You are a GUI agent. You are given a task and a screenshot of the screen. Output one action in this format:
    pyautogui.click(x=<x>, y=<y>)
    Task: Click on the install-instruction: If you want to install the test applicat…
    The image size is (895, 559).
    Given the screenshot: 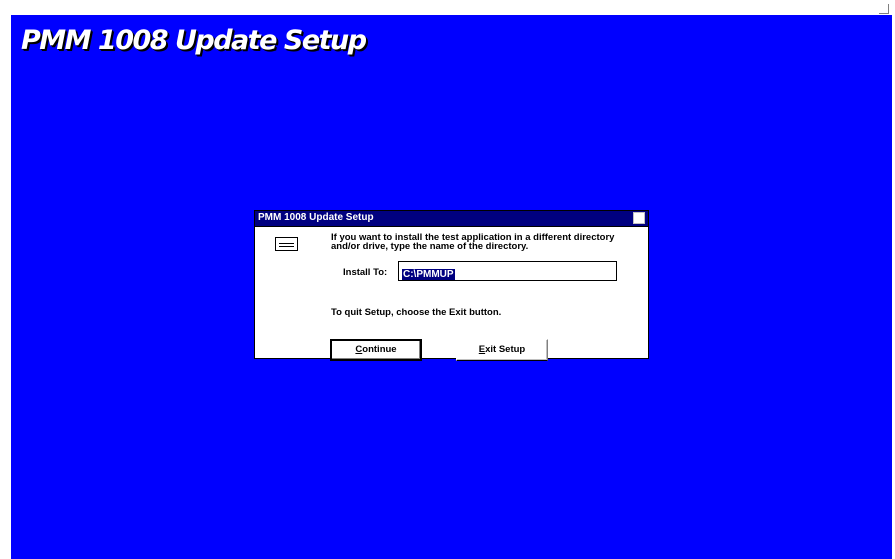 What is the action you would take?
    pyautogui.click(x=473, y=242)
    